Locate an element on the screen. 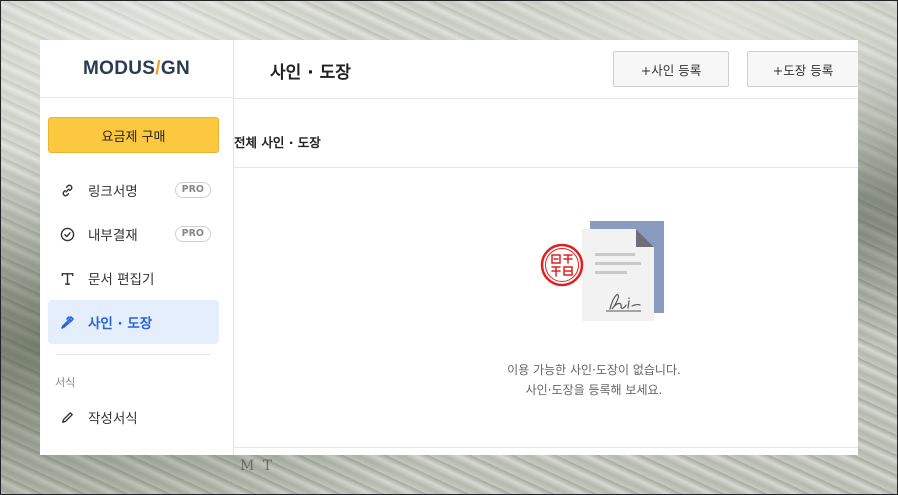 The image size is (898, 495). sidebar-item-sign-seal: 사인 · 도장 is located at coordinates (133, 322).